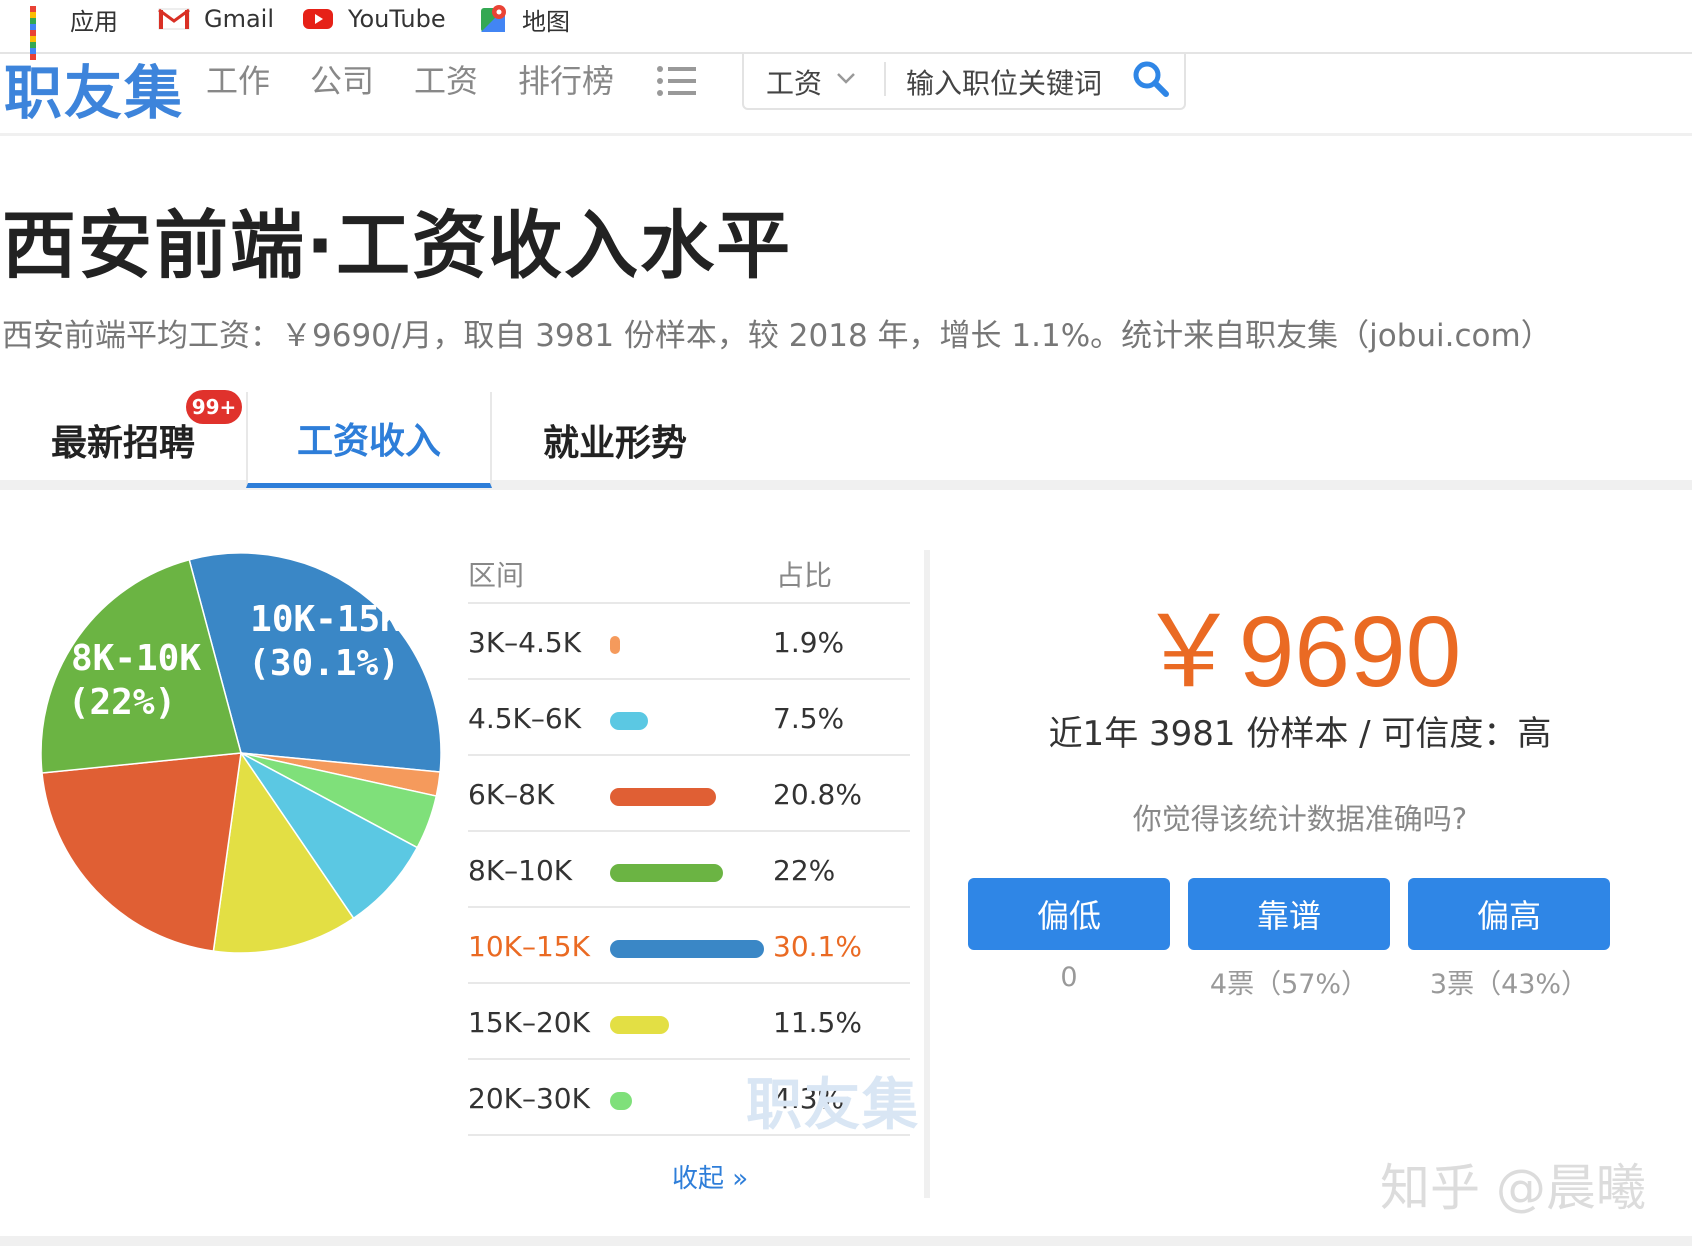 This screenshot has width=1692, height=1246. Describe the element at coordinates (846, 440) in the screenshot. I see `tab-bar: 最新招聘 99+ 工资收入 就业形势` at that location.